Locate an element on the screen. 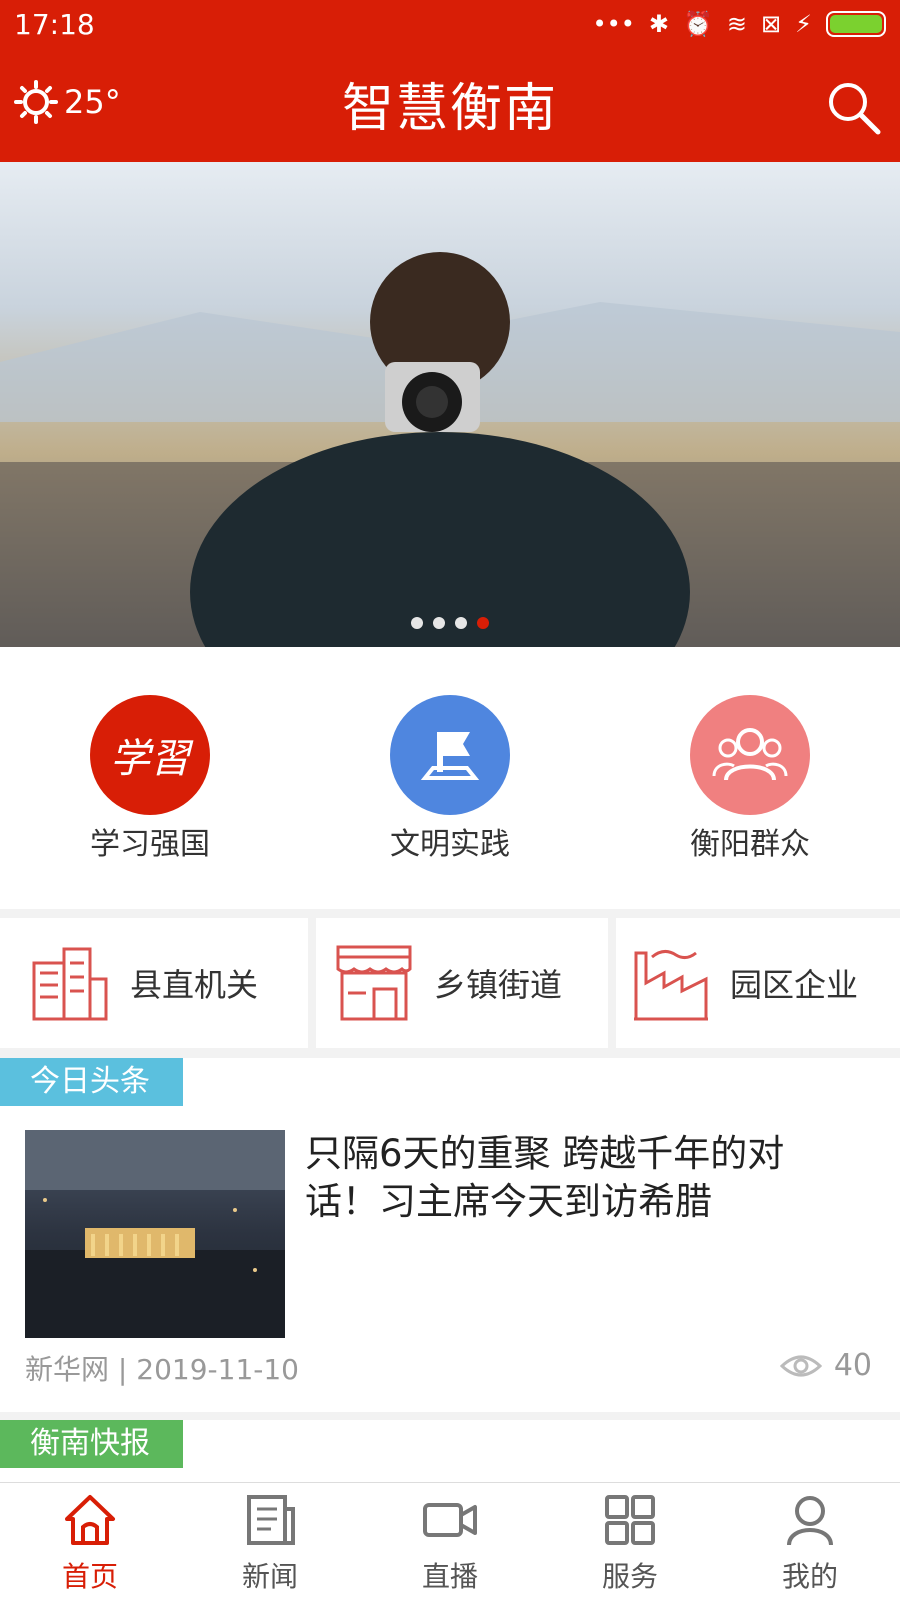 This screenshot has width=900, height=1601. category-label: 园区企业 is located at coordinates (794, 985).